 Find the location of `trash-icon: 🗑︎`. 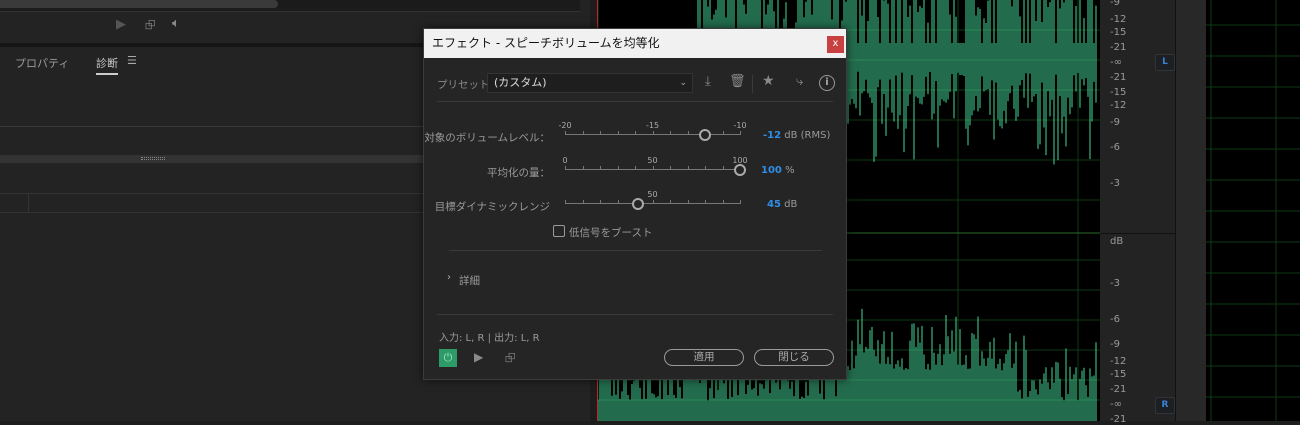

trash-icon: 🗑︎ is located at coordinates (737, 81).